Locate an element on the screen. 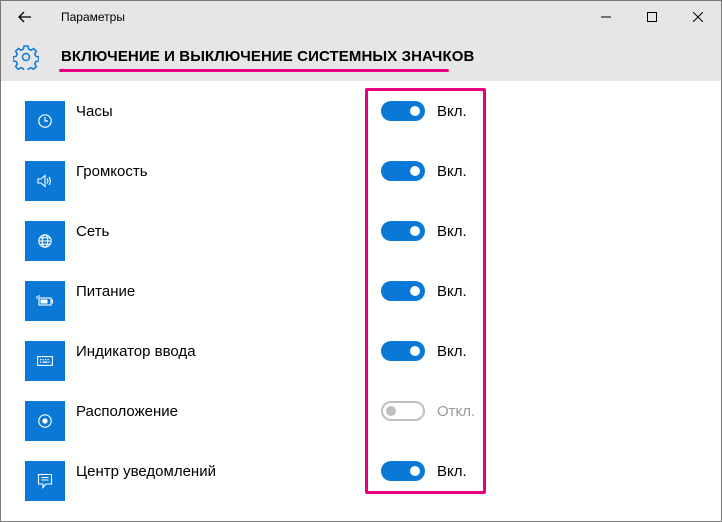 The image size is (722, 522). close-icon is located at coordinates (698, 17).